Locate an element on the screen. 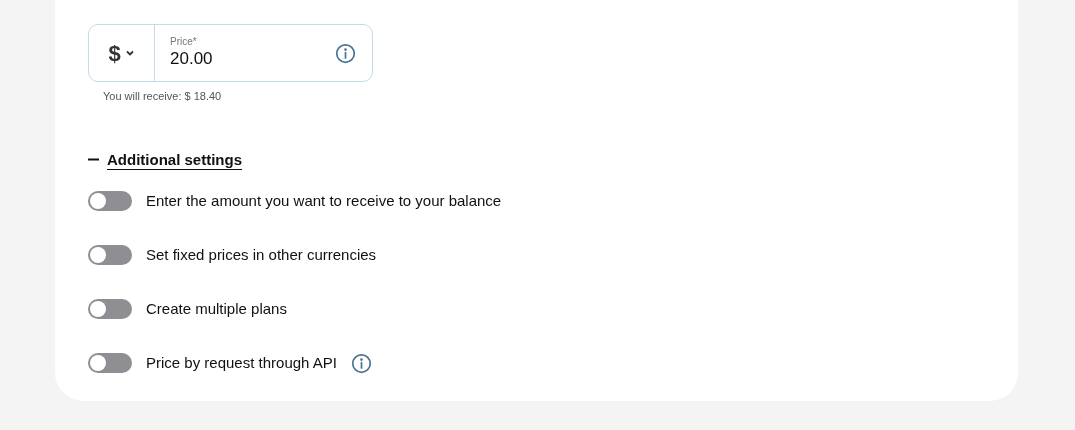  option-label: Price by request through API is located at coordinates (241, 362).